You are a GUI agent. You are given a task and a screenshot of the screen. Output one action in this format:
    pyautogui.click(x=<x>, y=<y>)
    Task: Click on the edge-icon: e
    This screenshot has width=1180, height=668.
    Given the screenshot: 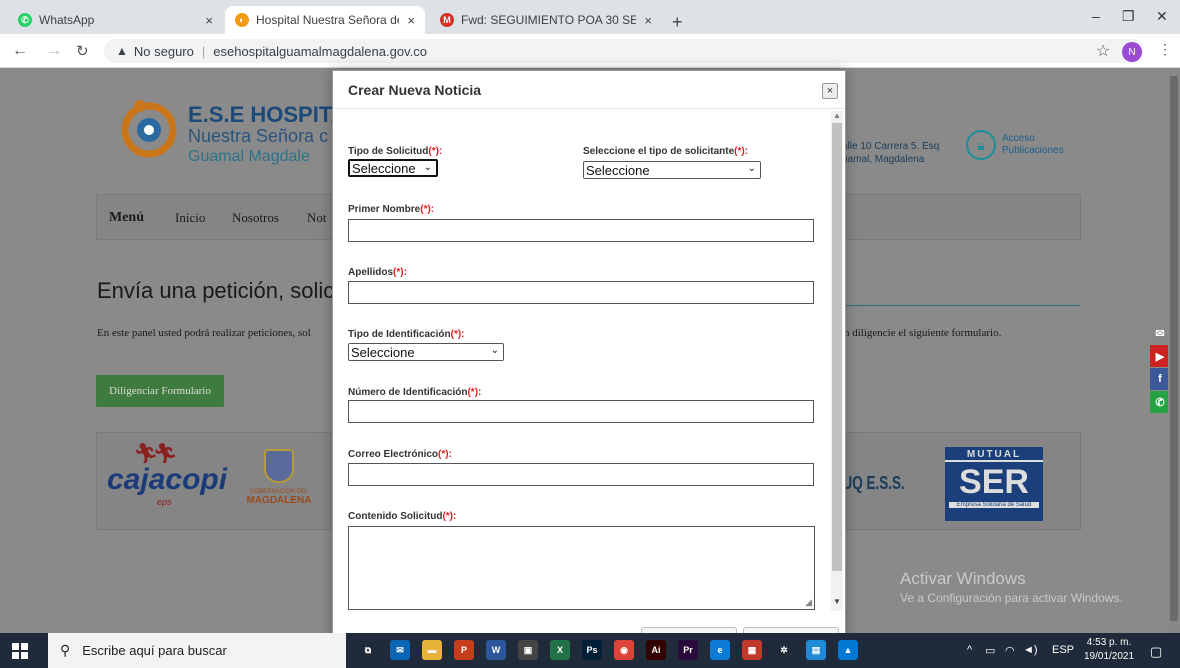 What is the action you would take?
    pyautogui.click(x=720, y=650)
    